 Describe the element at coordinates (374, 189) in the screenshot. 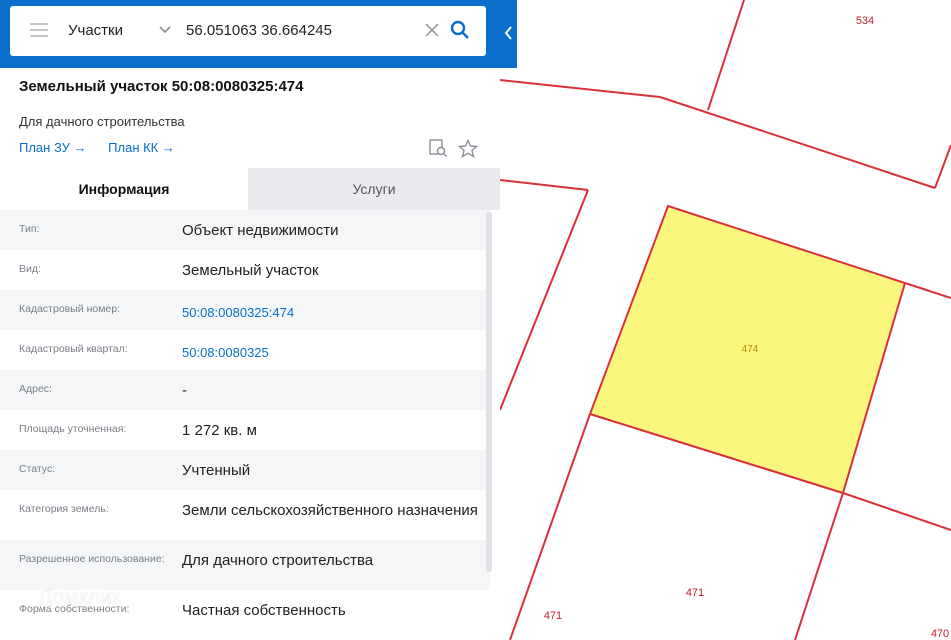

I see `tab-services: Услуги` at that location.